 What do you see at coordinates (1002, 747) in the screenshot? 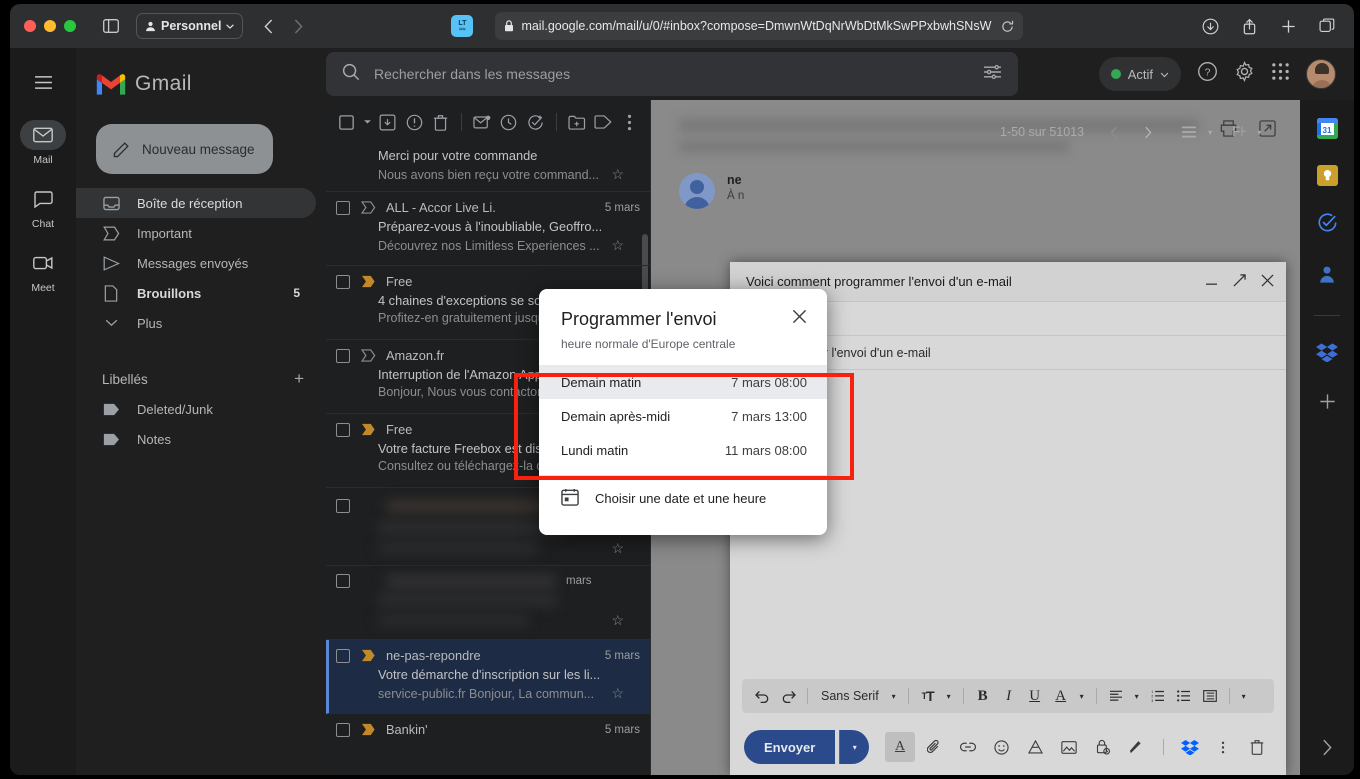
I see `emoji-icon` at bounding box center [1002, 747].